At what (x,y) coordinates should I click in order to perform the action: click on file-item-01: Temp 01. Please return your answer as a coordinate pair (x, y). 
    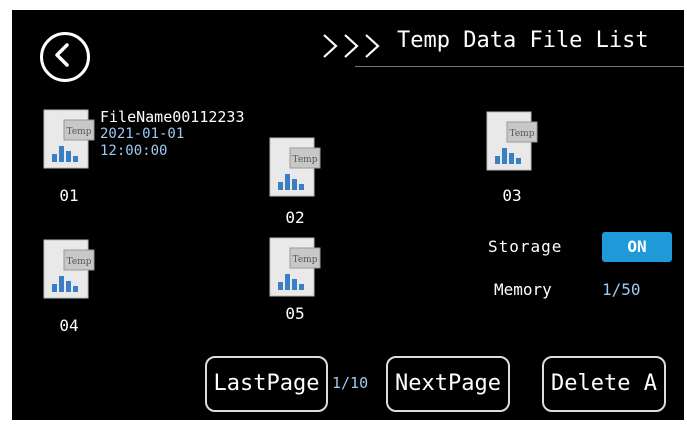
    Looking at the image, I should click on (72, 158).